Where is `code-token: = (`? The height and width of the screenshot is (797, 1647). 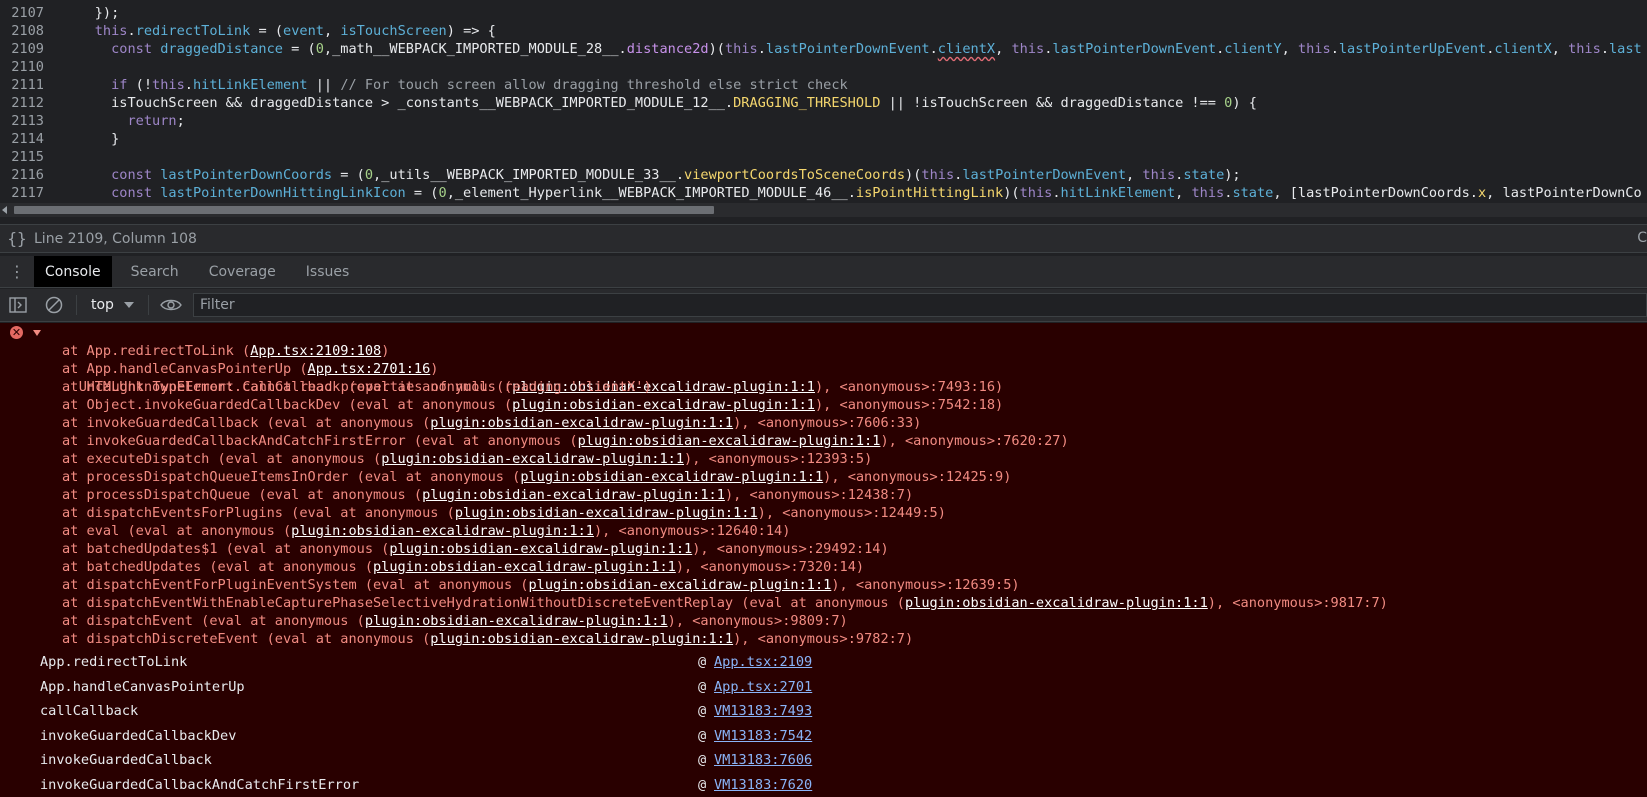
code-token: = ( is located at coordinates (299, 49).